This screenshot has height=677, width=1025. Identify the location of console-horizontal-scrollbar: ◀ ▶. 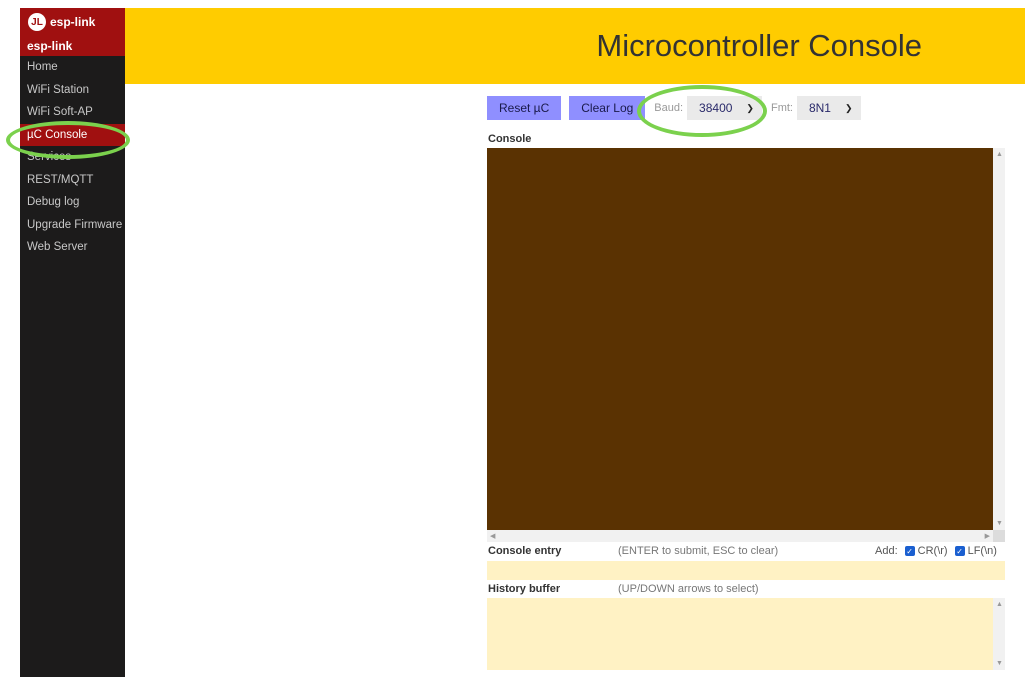
(740, 536).